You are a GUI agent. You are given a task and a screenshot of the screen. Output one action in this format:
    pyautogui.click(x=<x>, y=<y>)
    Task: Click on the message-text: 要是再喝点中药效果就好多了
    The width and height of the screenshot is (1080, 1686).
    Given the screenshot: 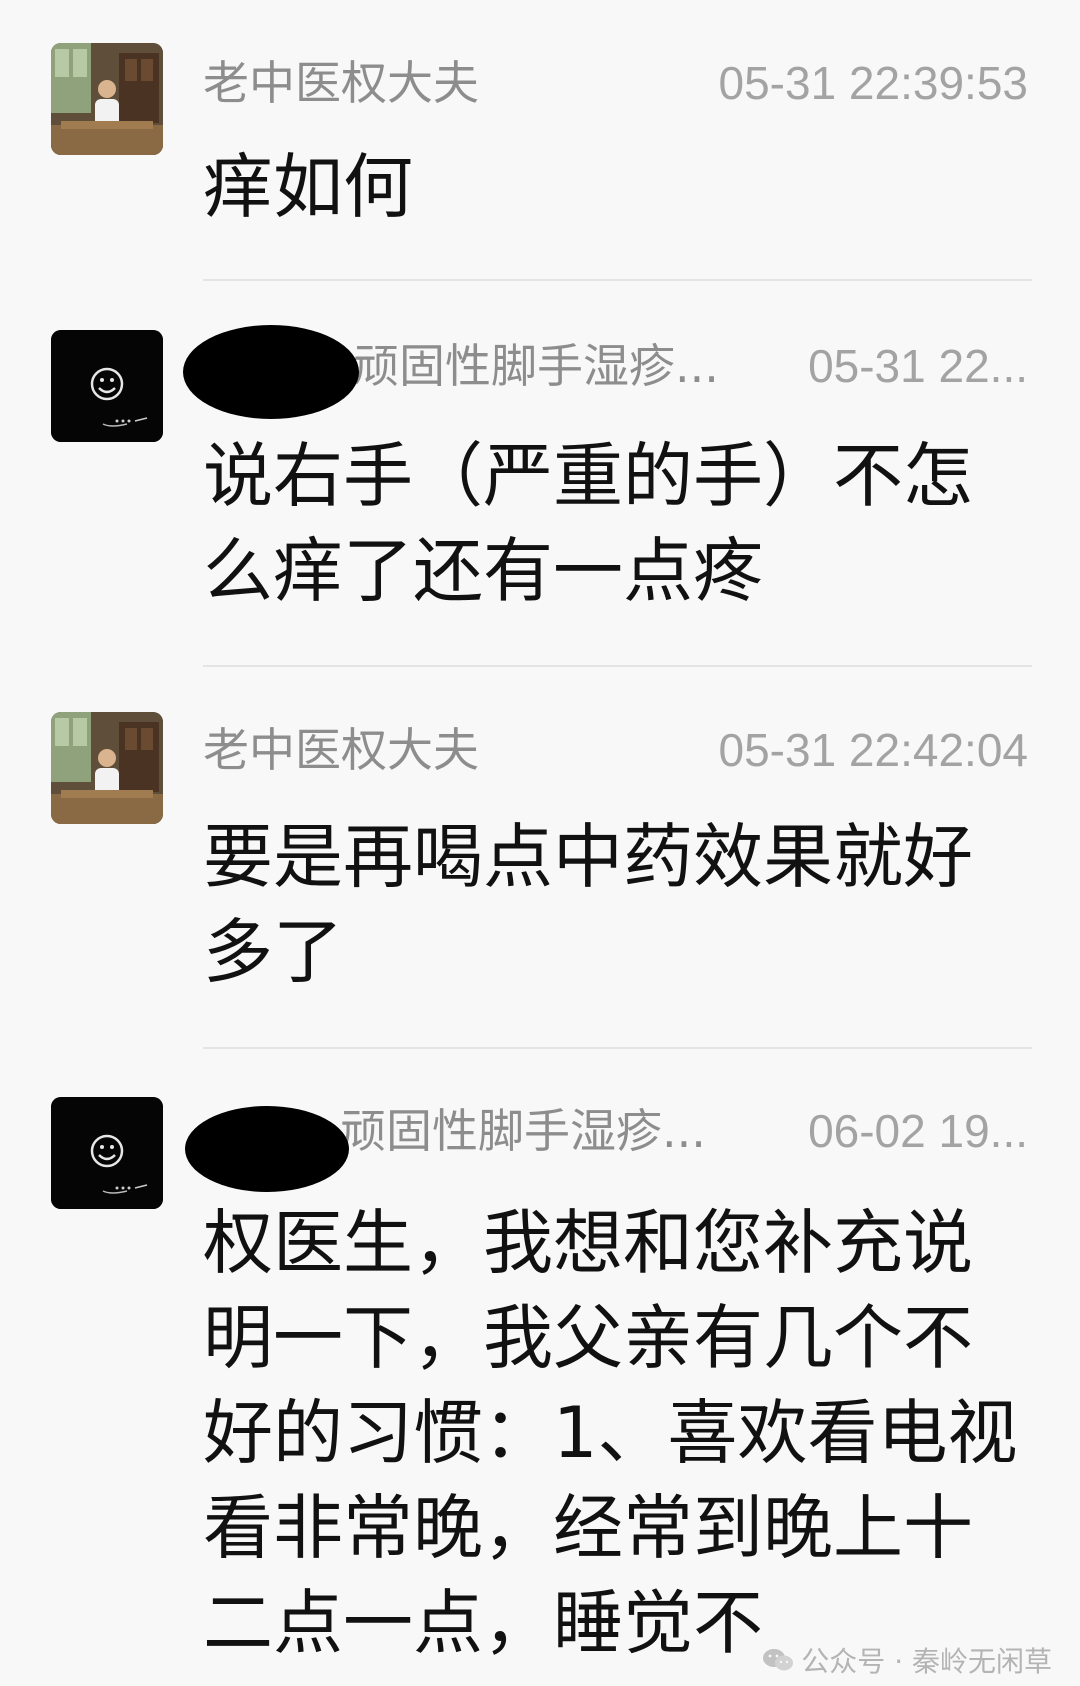 What is the action you would take?
    pyautogui.click(x=618, y=905)
    